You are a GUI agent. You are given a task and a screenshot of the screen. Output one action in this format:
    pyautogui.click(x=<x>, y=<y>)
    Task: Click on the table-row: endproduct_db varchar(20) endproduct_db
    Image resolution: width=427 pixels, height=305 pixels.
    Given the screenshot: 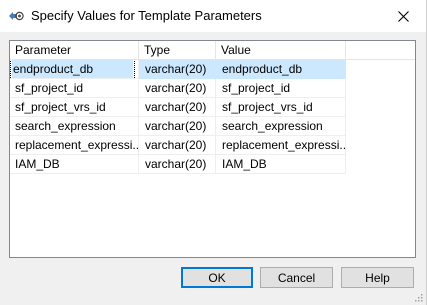 What is the action you would take?
    pyautogui.click(x=212, y=69)
    